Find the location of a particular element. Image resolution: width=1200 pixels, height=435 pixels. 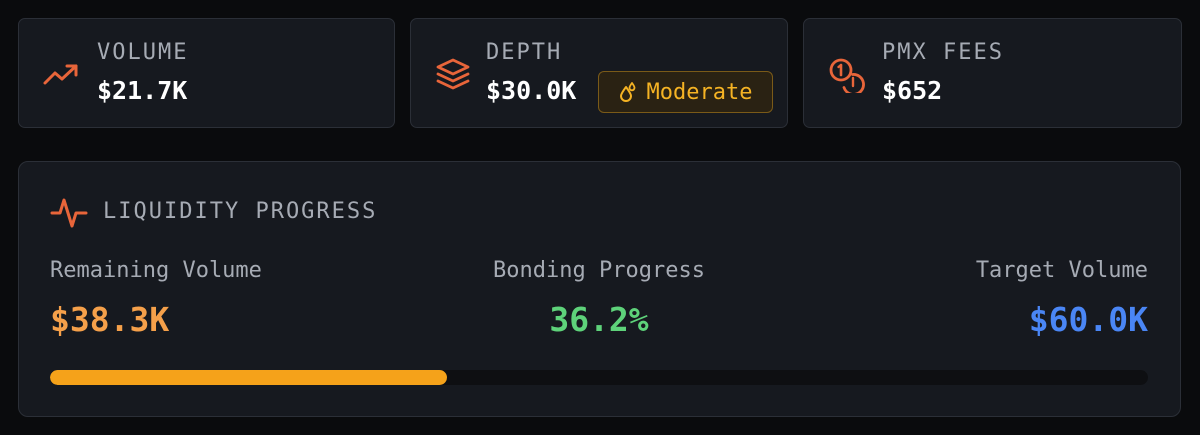

target-volume-value: $60.0K is located at coordinates (1088, 319).